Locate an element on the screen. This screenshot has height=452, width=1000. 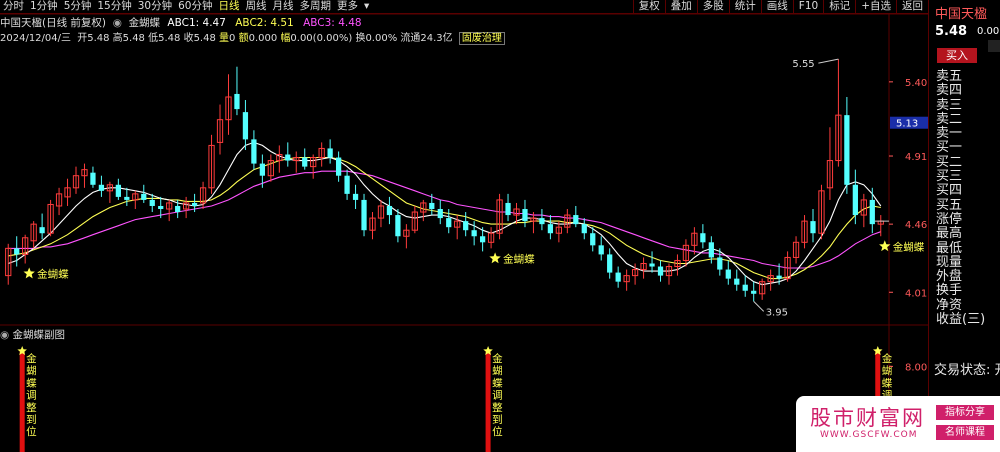
price-marker-label: 5.13 is located at coordinates (907, 124).